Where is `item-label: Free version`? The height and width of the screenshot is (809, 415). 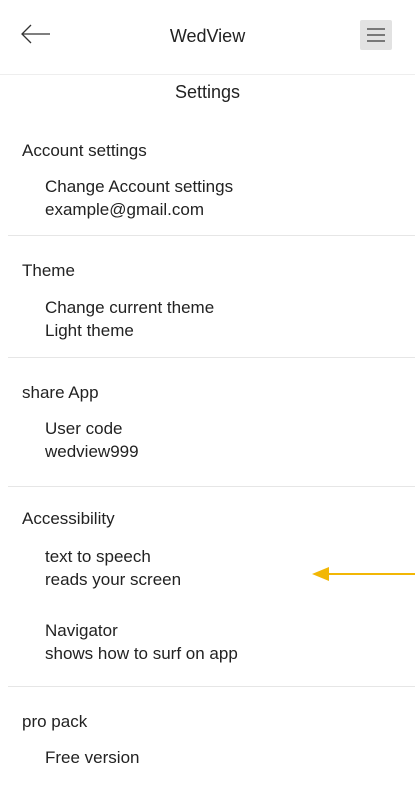 item-label: Free version is located at coordinates (92, 757).